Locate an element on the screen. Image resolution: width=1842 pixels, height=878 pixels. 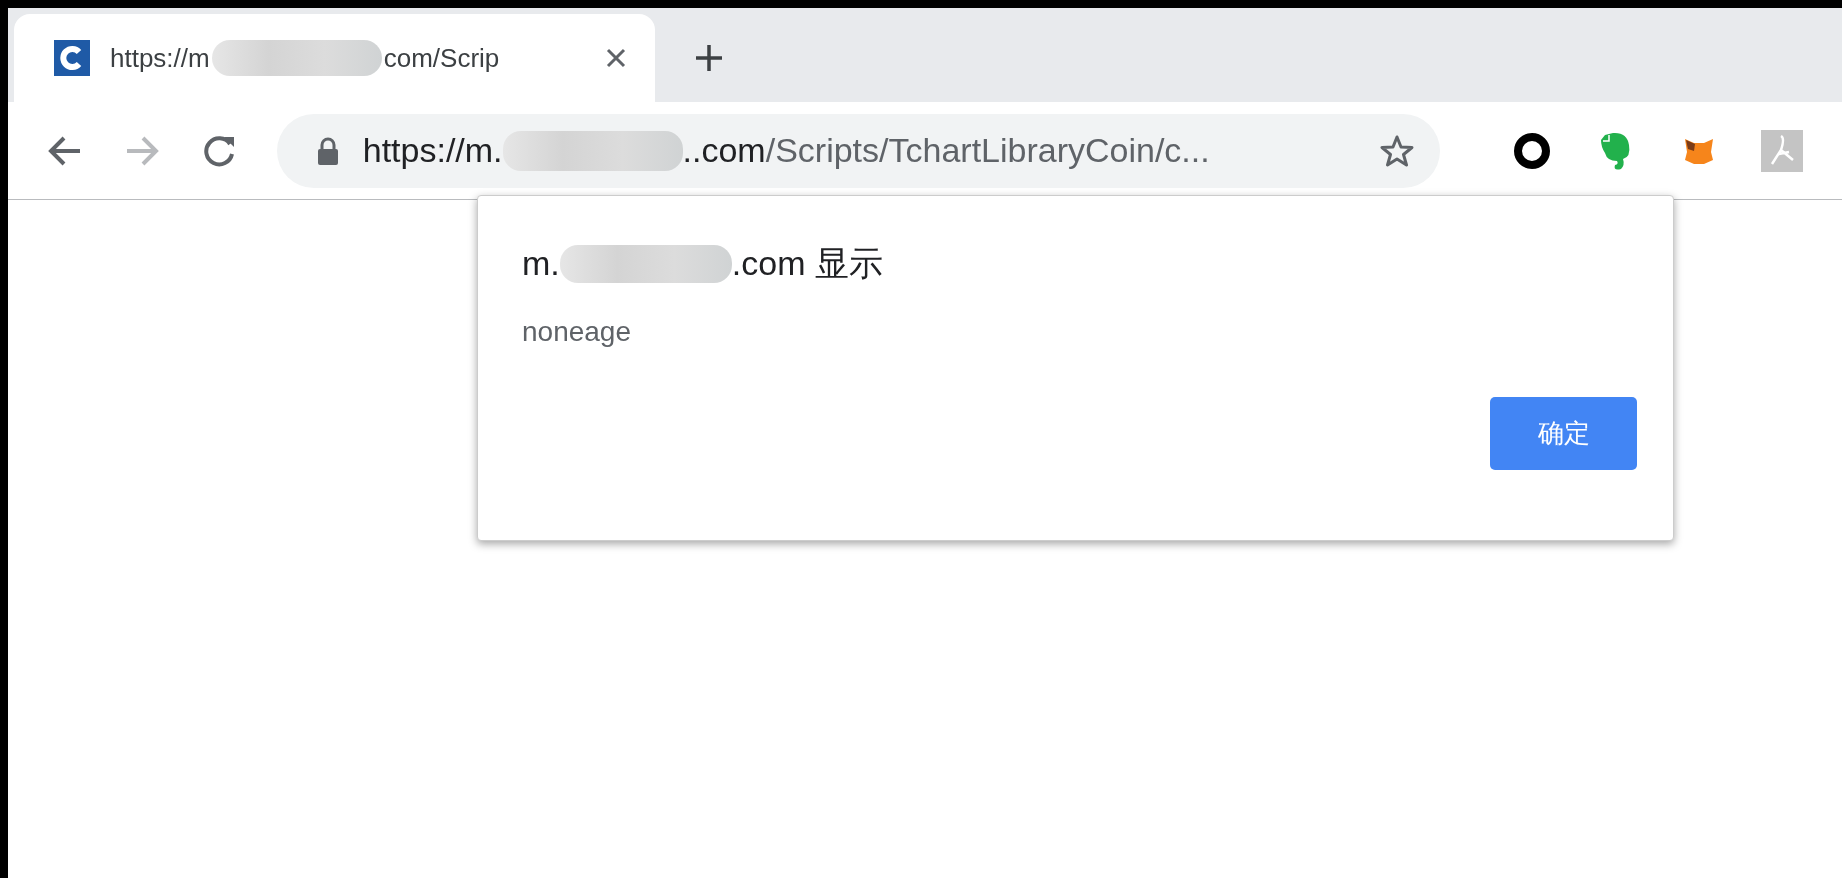
ok-button: 确定 is located at coordinates (1563, 433).